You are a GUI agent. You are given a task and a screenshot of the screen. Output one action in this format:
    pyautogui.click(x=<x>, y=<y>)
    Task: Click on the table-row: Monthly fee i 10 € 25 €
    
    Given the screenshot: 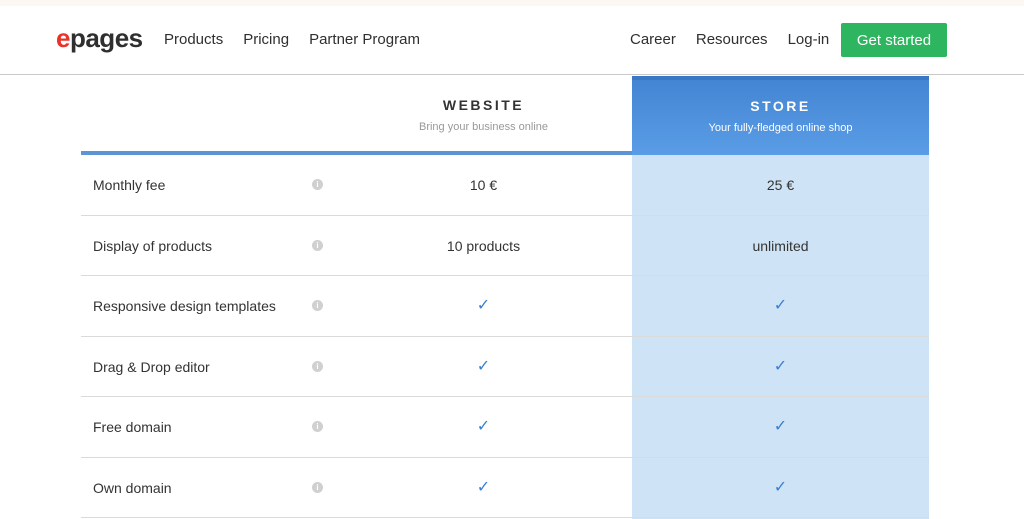 What is the action you would take?
    pyautogui.click(x=505, y=185)
    